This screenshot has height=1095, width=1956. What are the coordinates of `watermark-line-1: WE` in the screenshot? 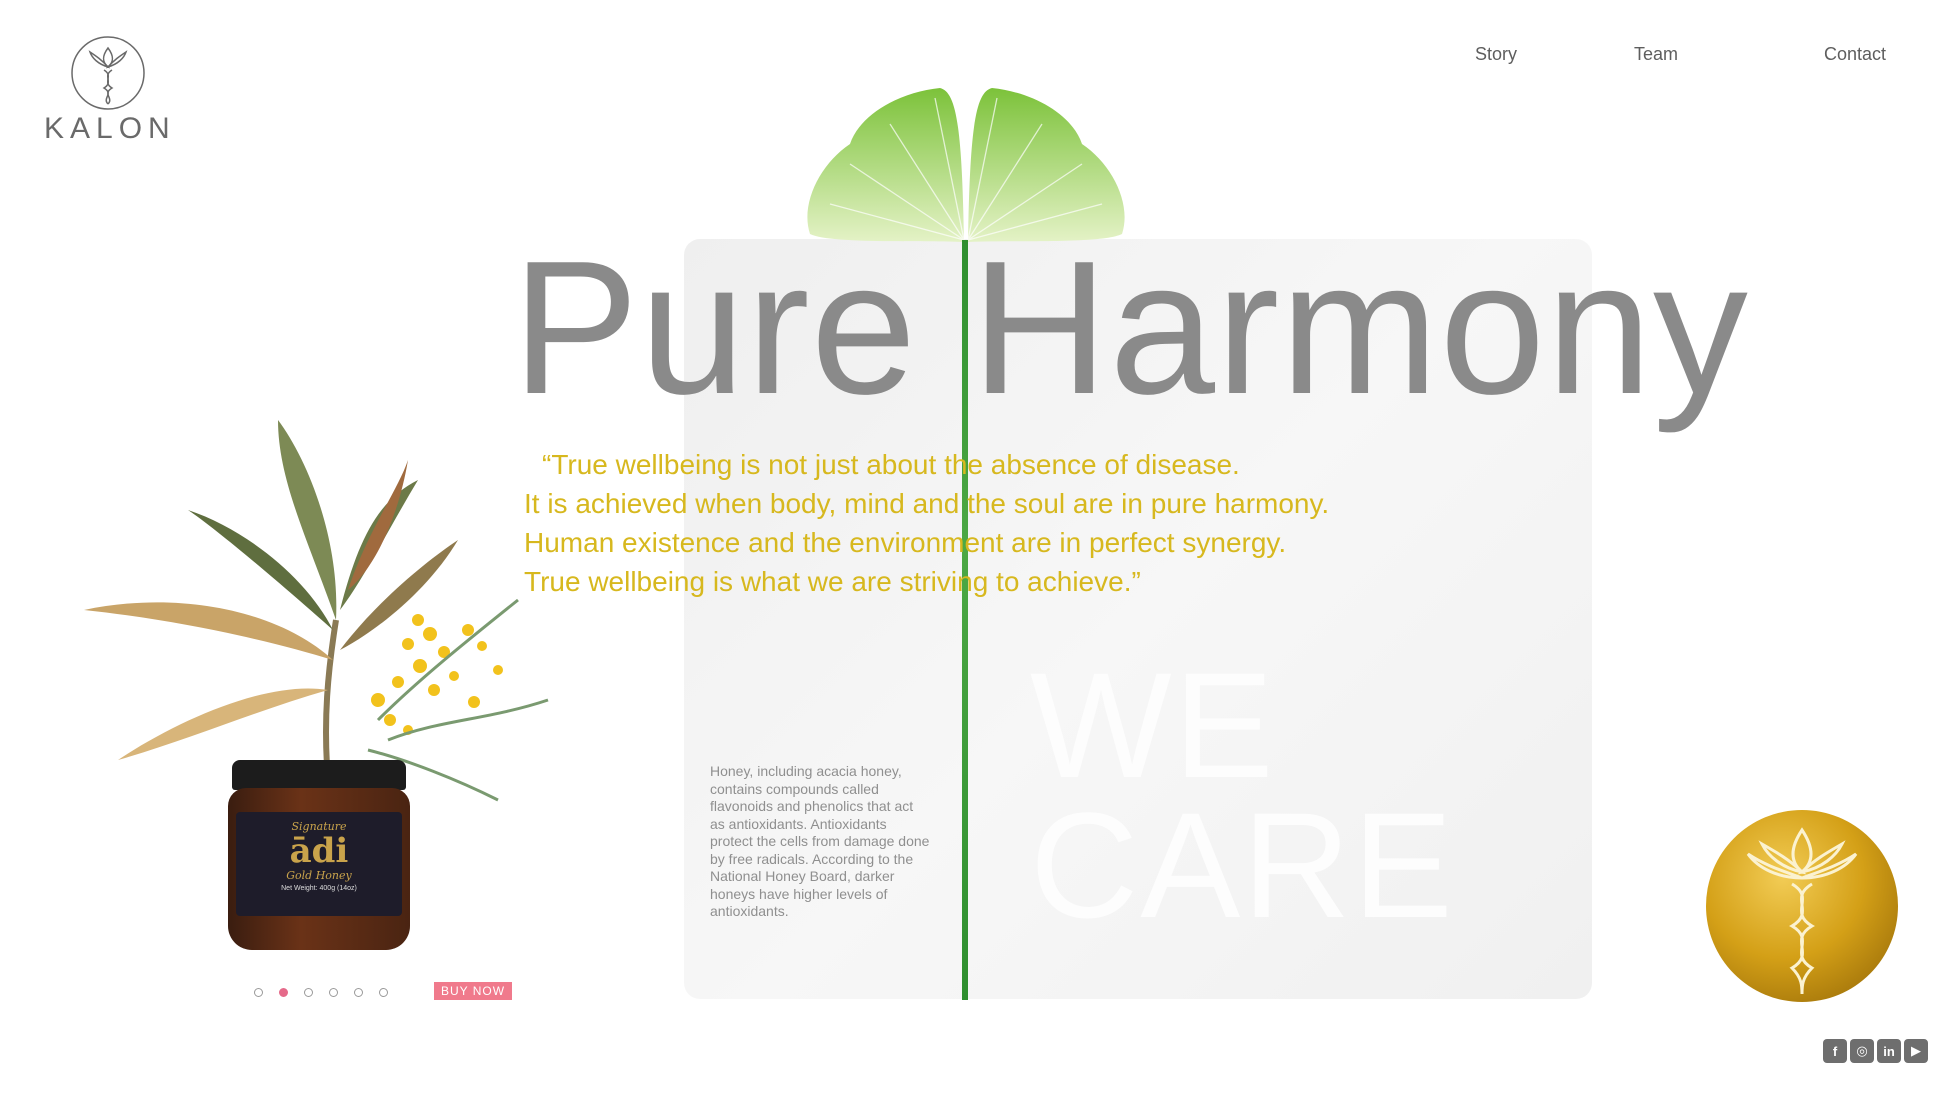 It's located at (1153, 725).